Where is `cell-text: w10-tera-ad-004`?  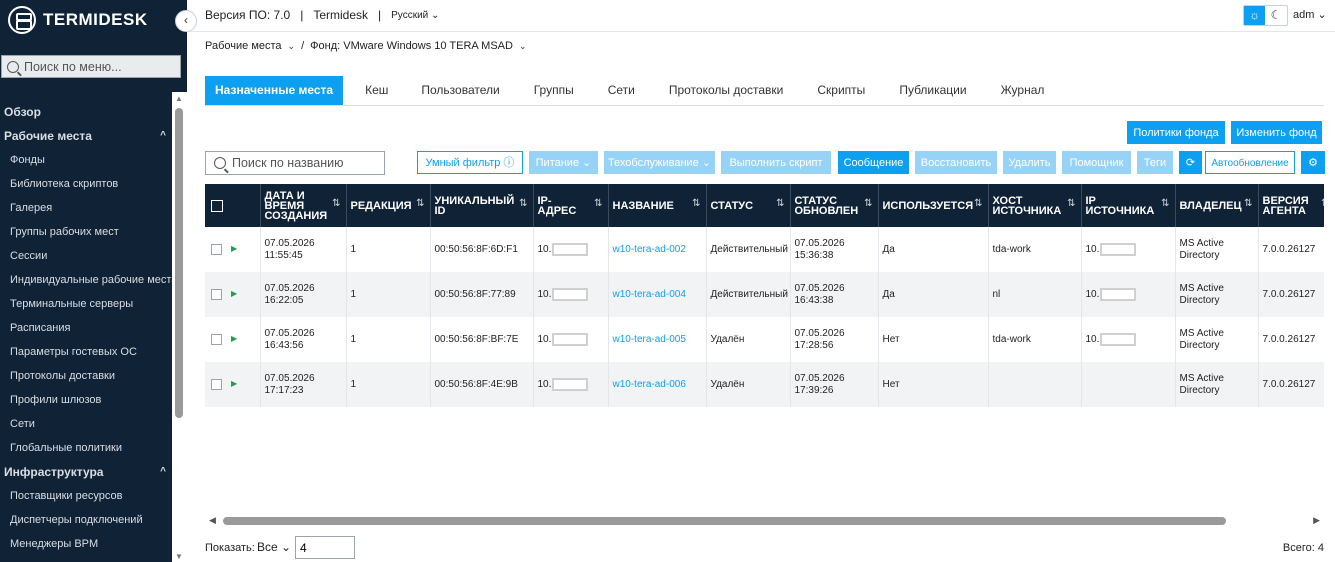 cell-text: w10-tera-ad-004 is located at coordinates (649, 294).